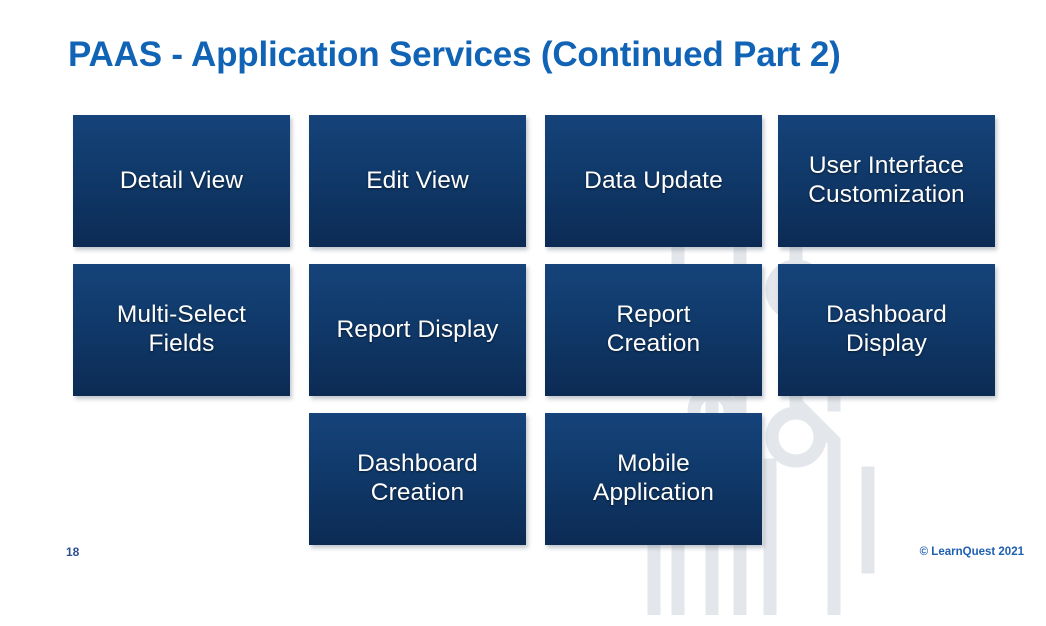 Image resolution: width=1046 pixels, height=626 pixels. I want to click on service-box-label: Report Creation, so click(653, 329).